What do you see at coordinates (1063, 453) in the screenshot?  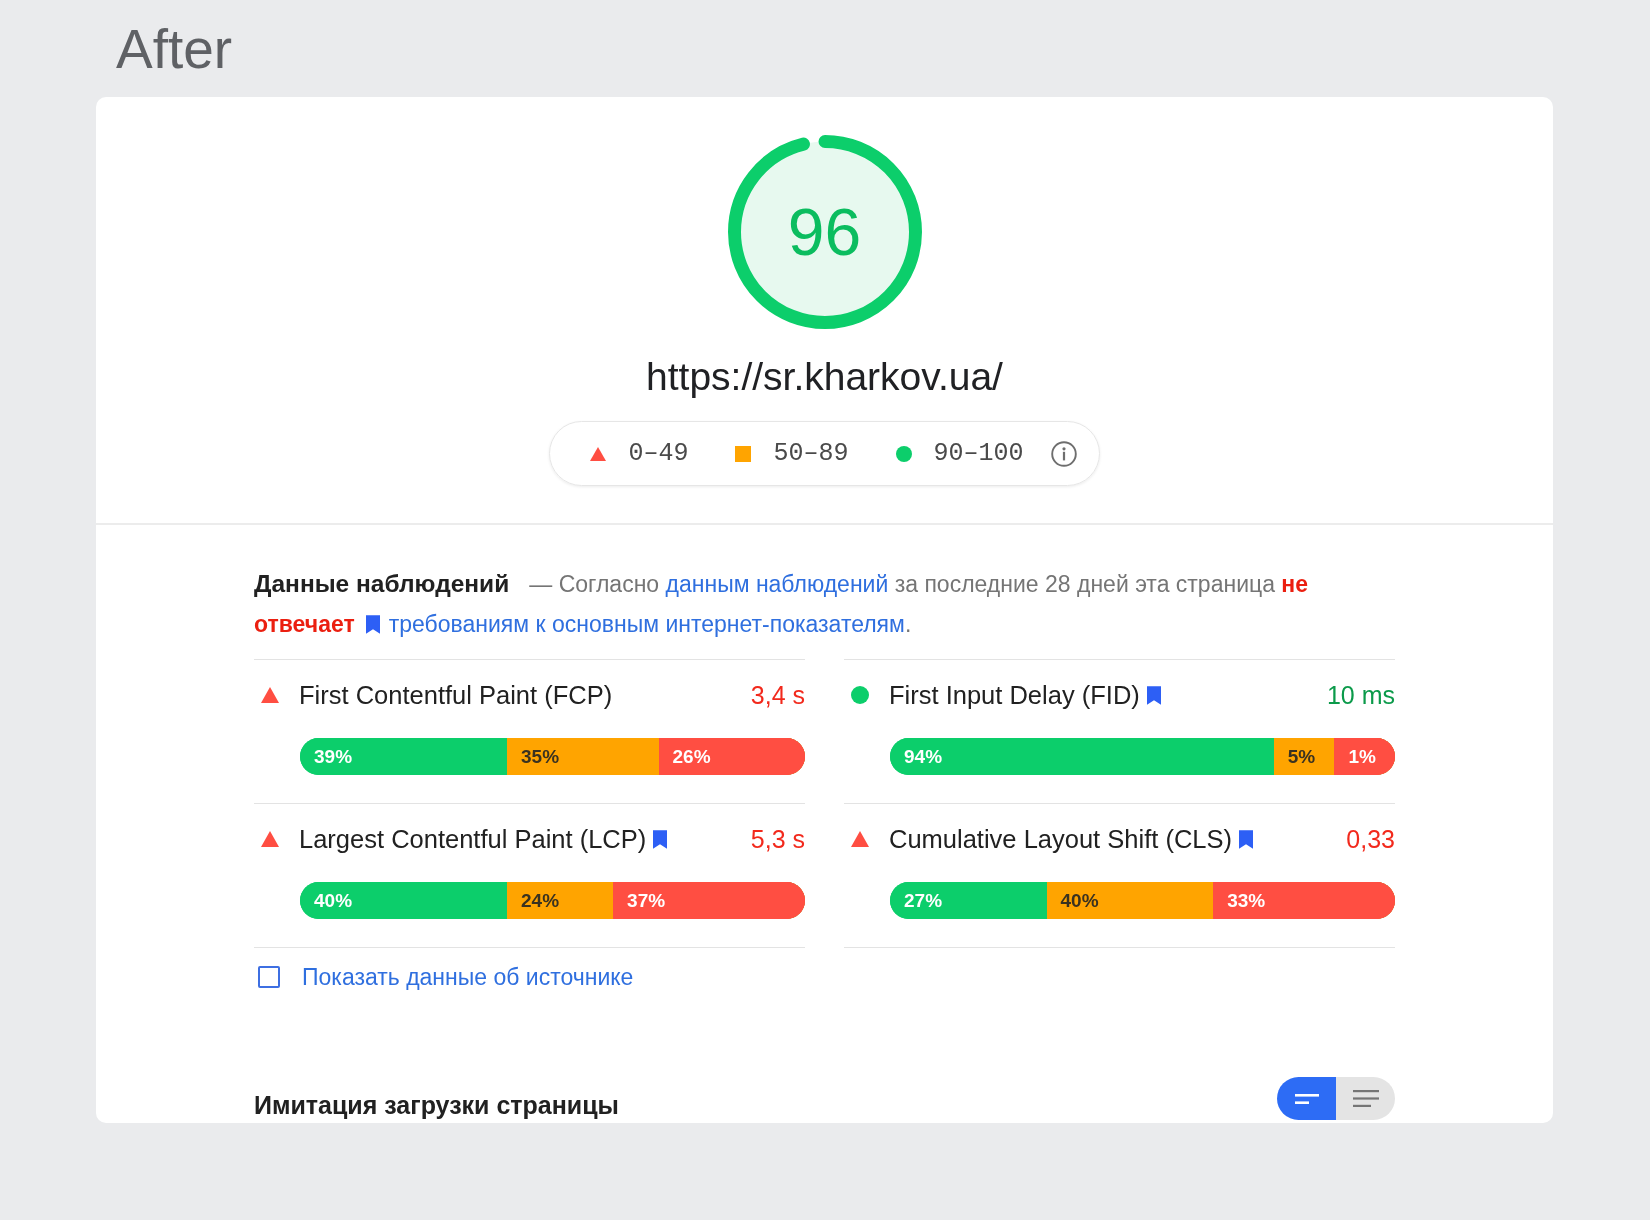 I see `info-icon` at bounding box center [1063, 453].